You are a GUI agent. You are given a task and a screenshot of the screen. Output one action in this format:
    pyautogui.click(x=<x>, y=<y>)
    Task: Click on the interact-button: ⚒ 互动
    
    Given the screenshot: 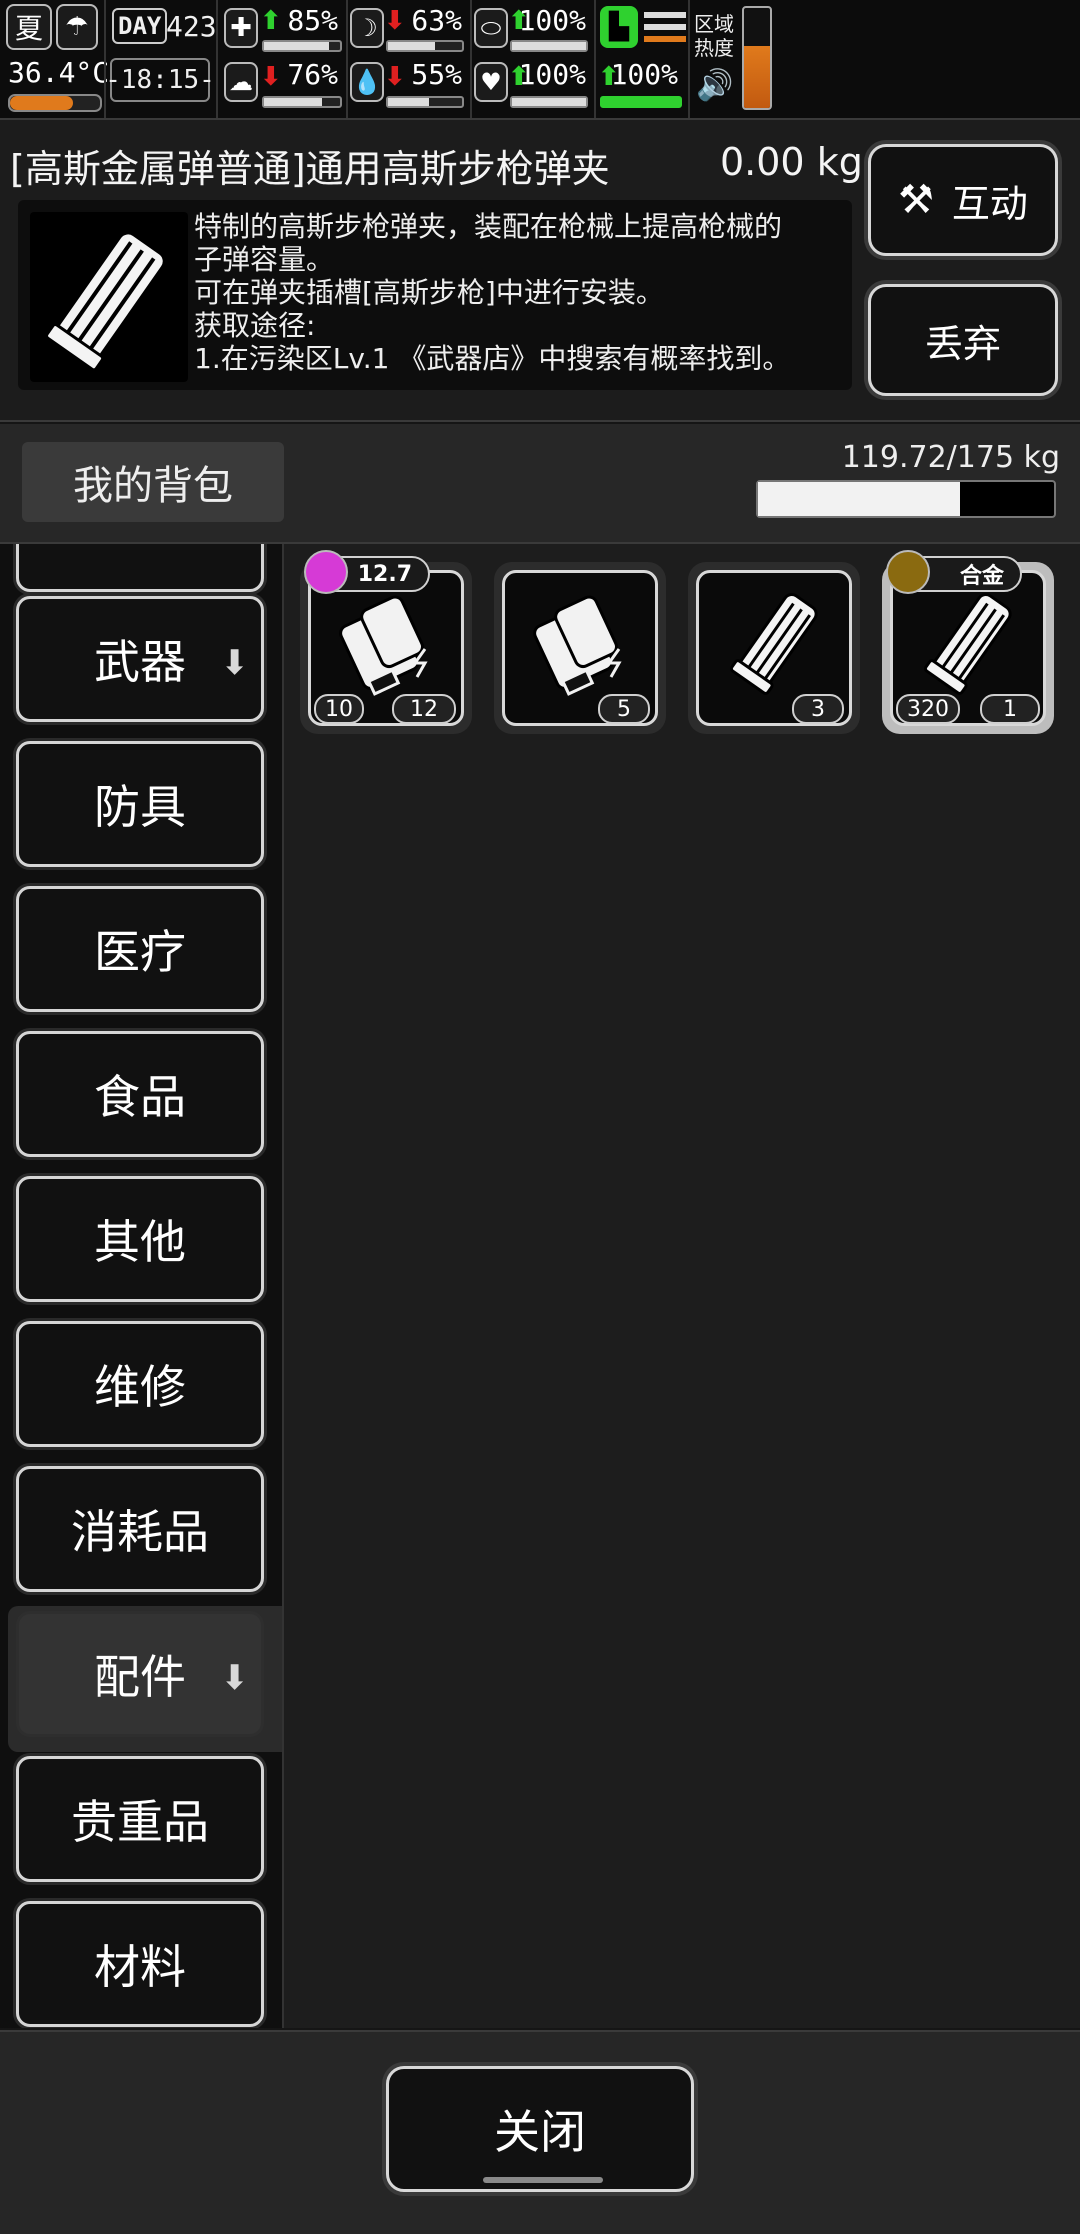 What is the action you would take?
    pyautogui.click(x=963, y=200)
    